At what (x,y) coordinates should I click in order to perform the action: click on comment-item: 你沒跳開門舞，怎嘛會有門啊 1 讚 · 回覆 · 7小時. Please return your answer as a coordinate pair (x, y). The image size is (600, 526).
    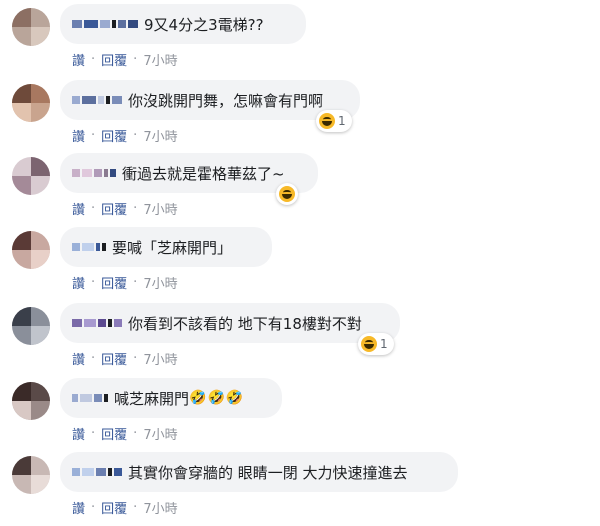
    Looking at the image, I should click on (300, 117).